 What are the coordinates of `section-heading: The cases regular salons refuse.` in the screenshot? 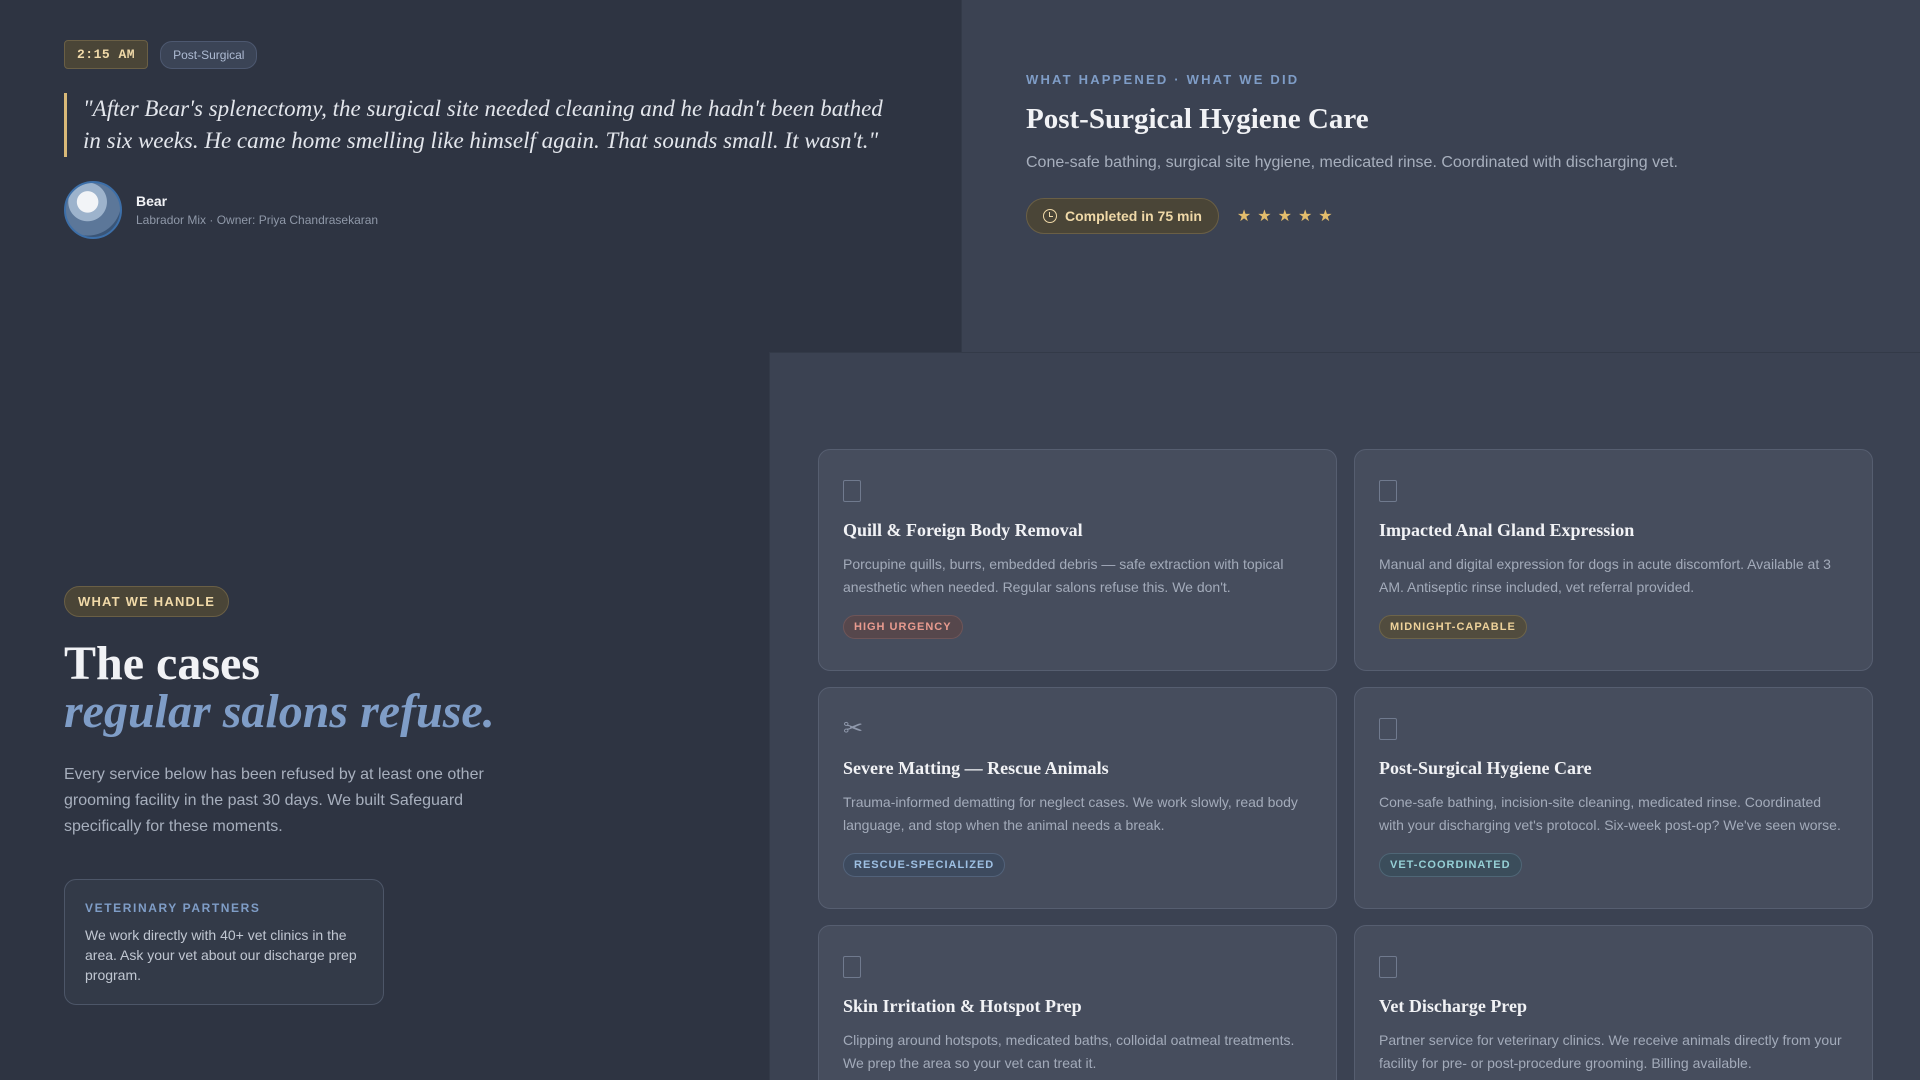 It's located at (279, 688).